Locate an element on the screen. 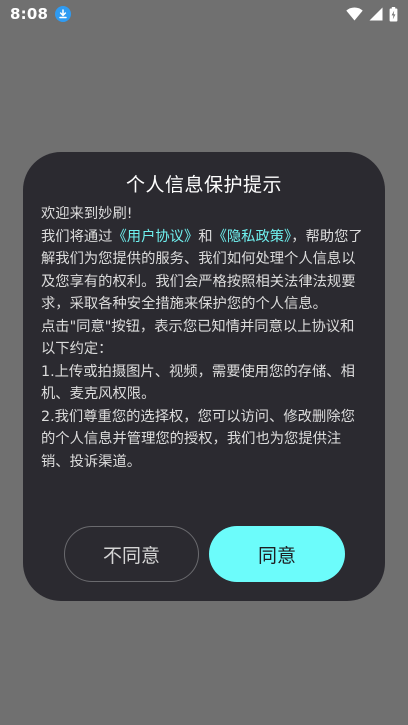 Image resolution: width=408 pixels, height=725 pixels. permission-item-1: 1.上传或拍摄图片、视频，需要使用您的存储、相机、麦克风权限。 is located at coordinates (198, 383).